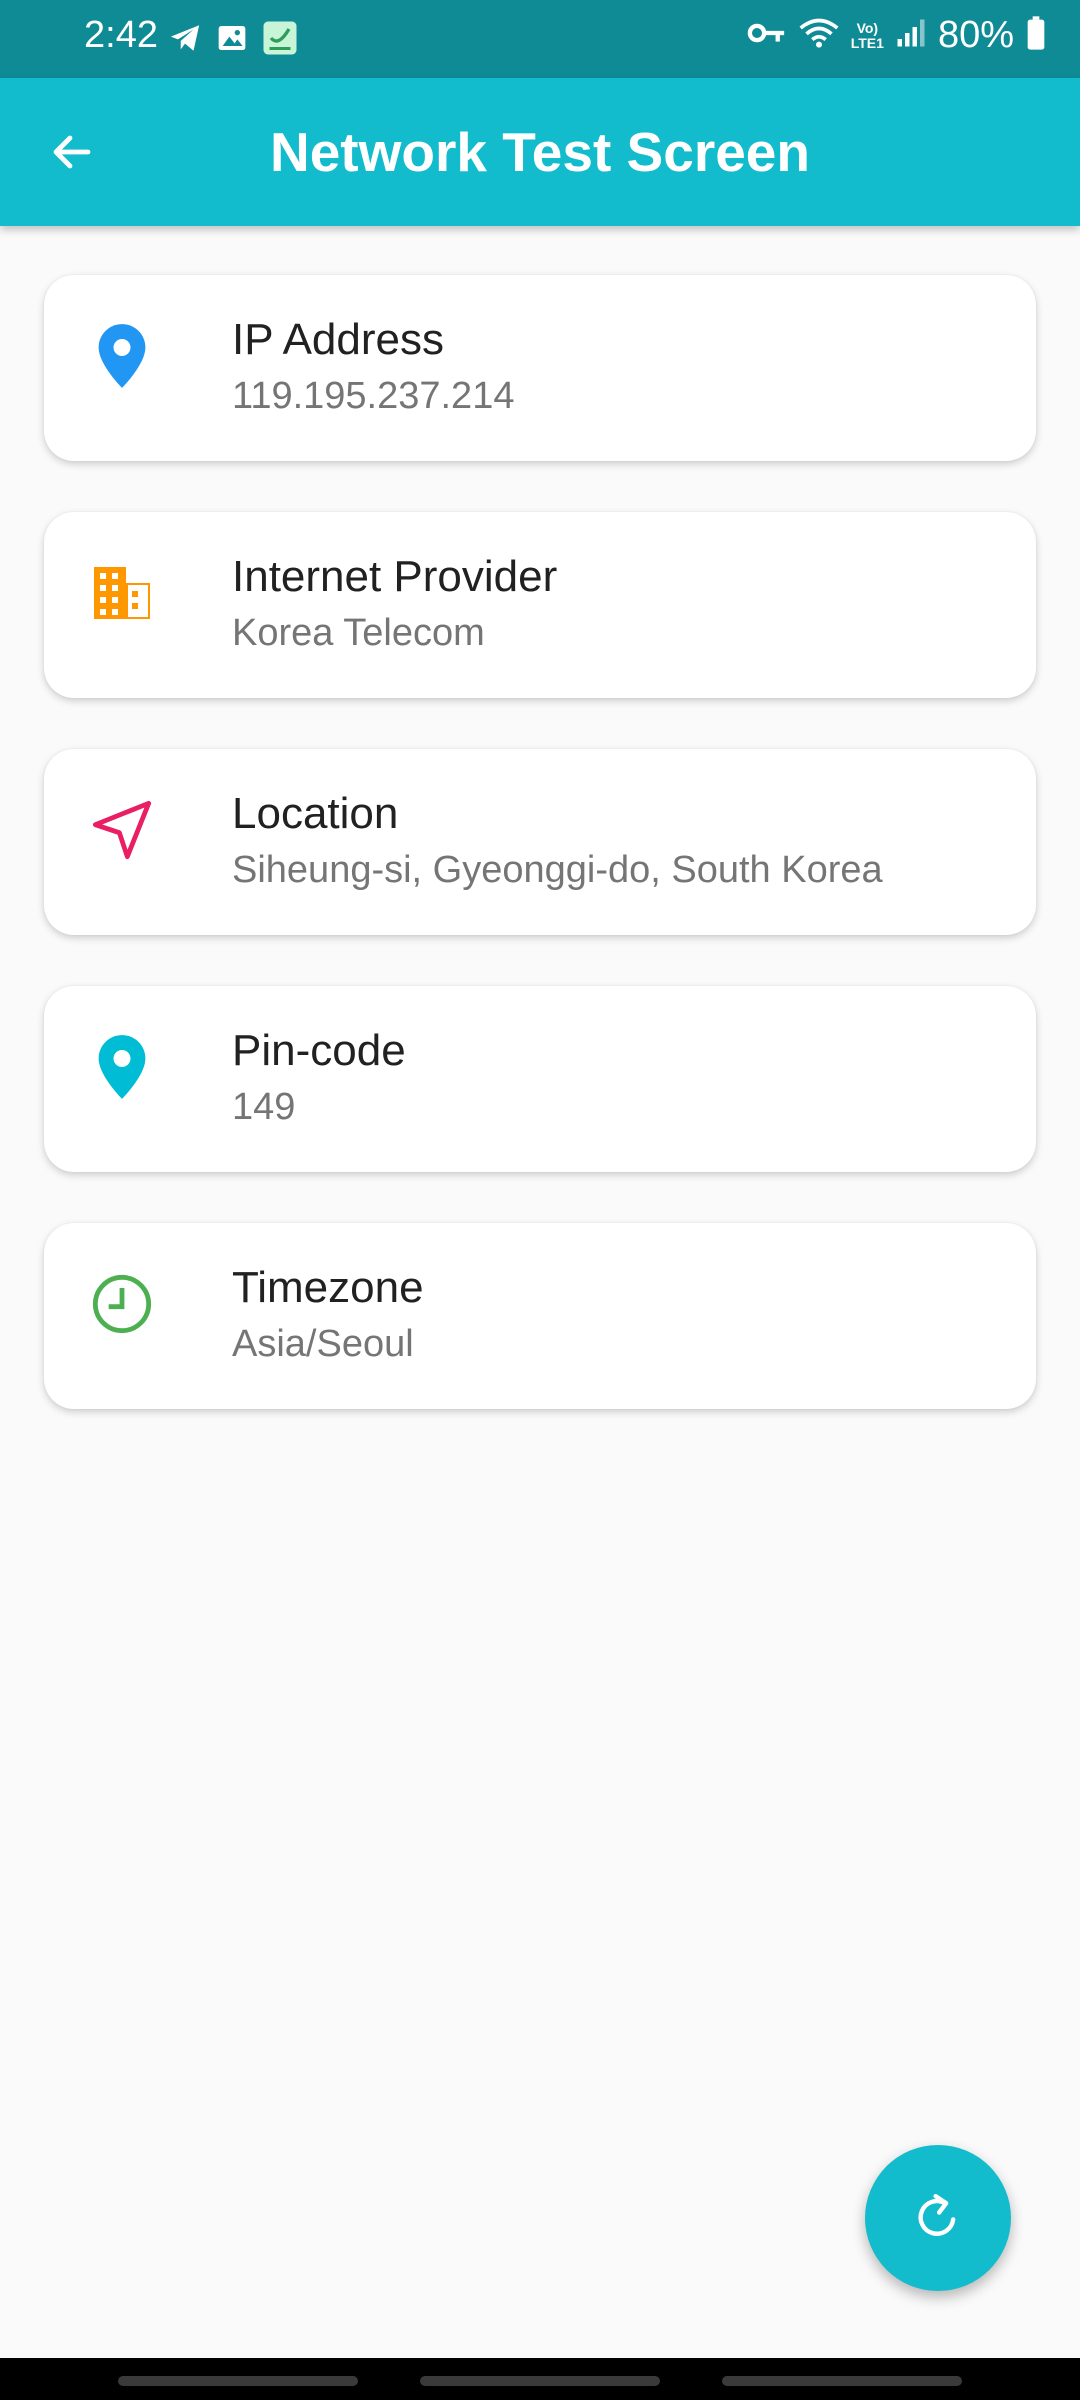 Image resolution: width=1080 pixels, height=2400 pixels. What do you see at coordinates (373, 396) in the screenshot?
I see `card-value: 119.195.237.214` at bounding box center [373, 396].